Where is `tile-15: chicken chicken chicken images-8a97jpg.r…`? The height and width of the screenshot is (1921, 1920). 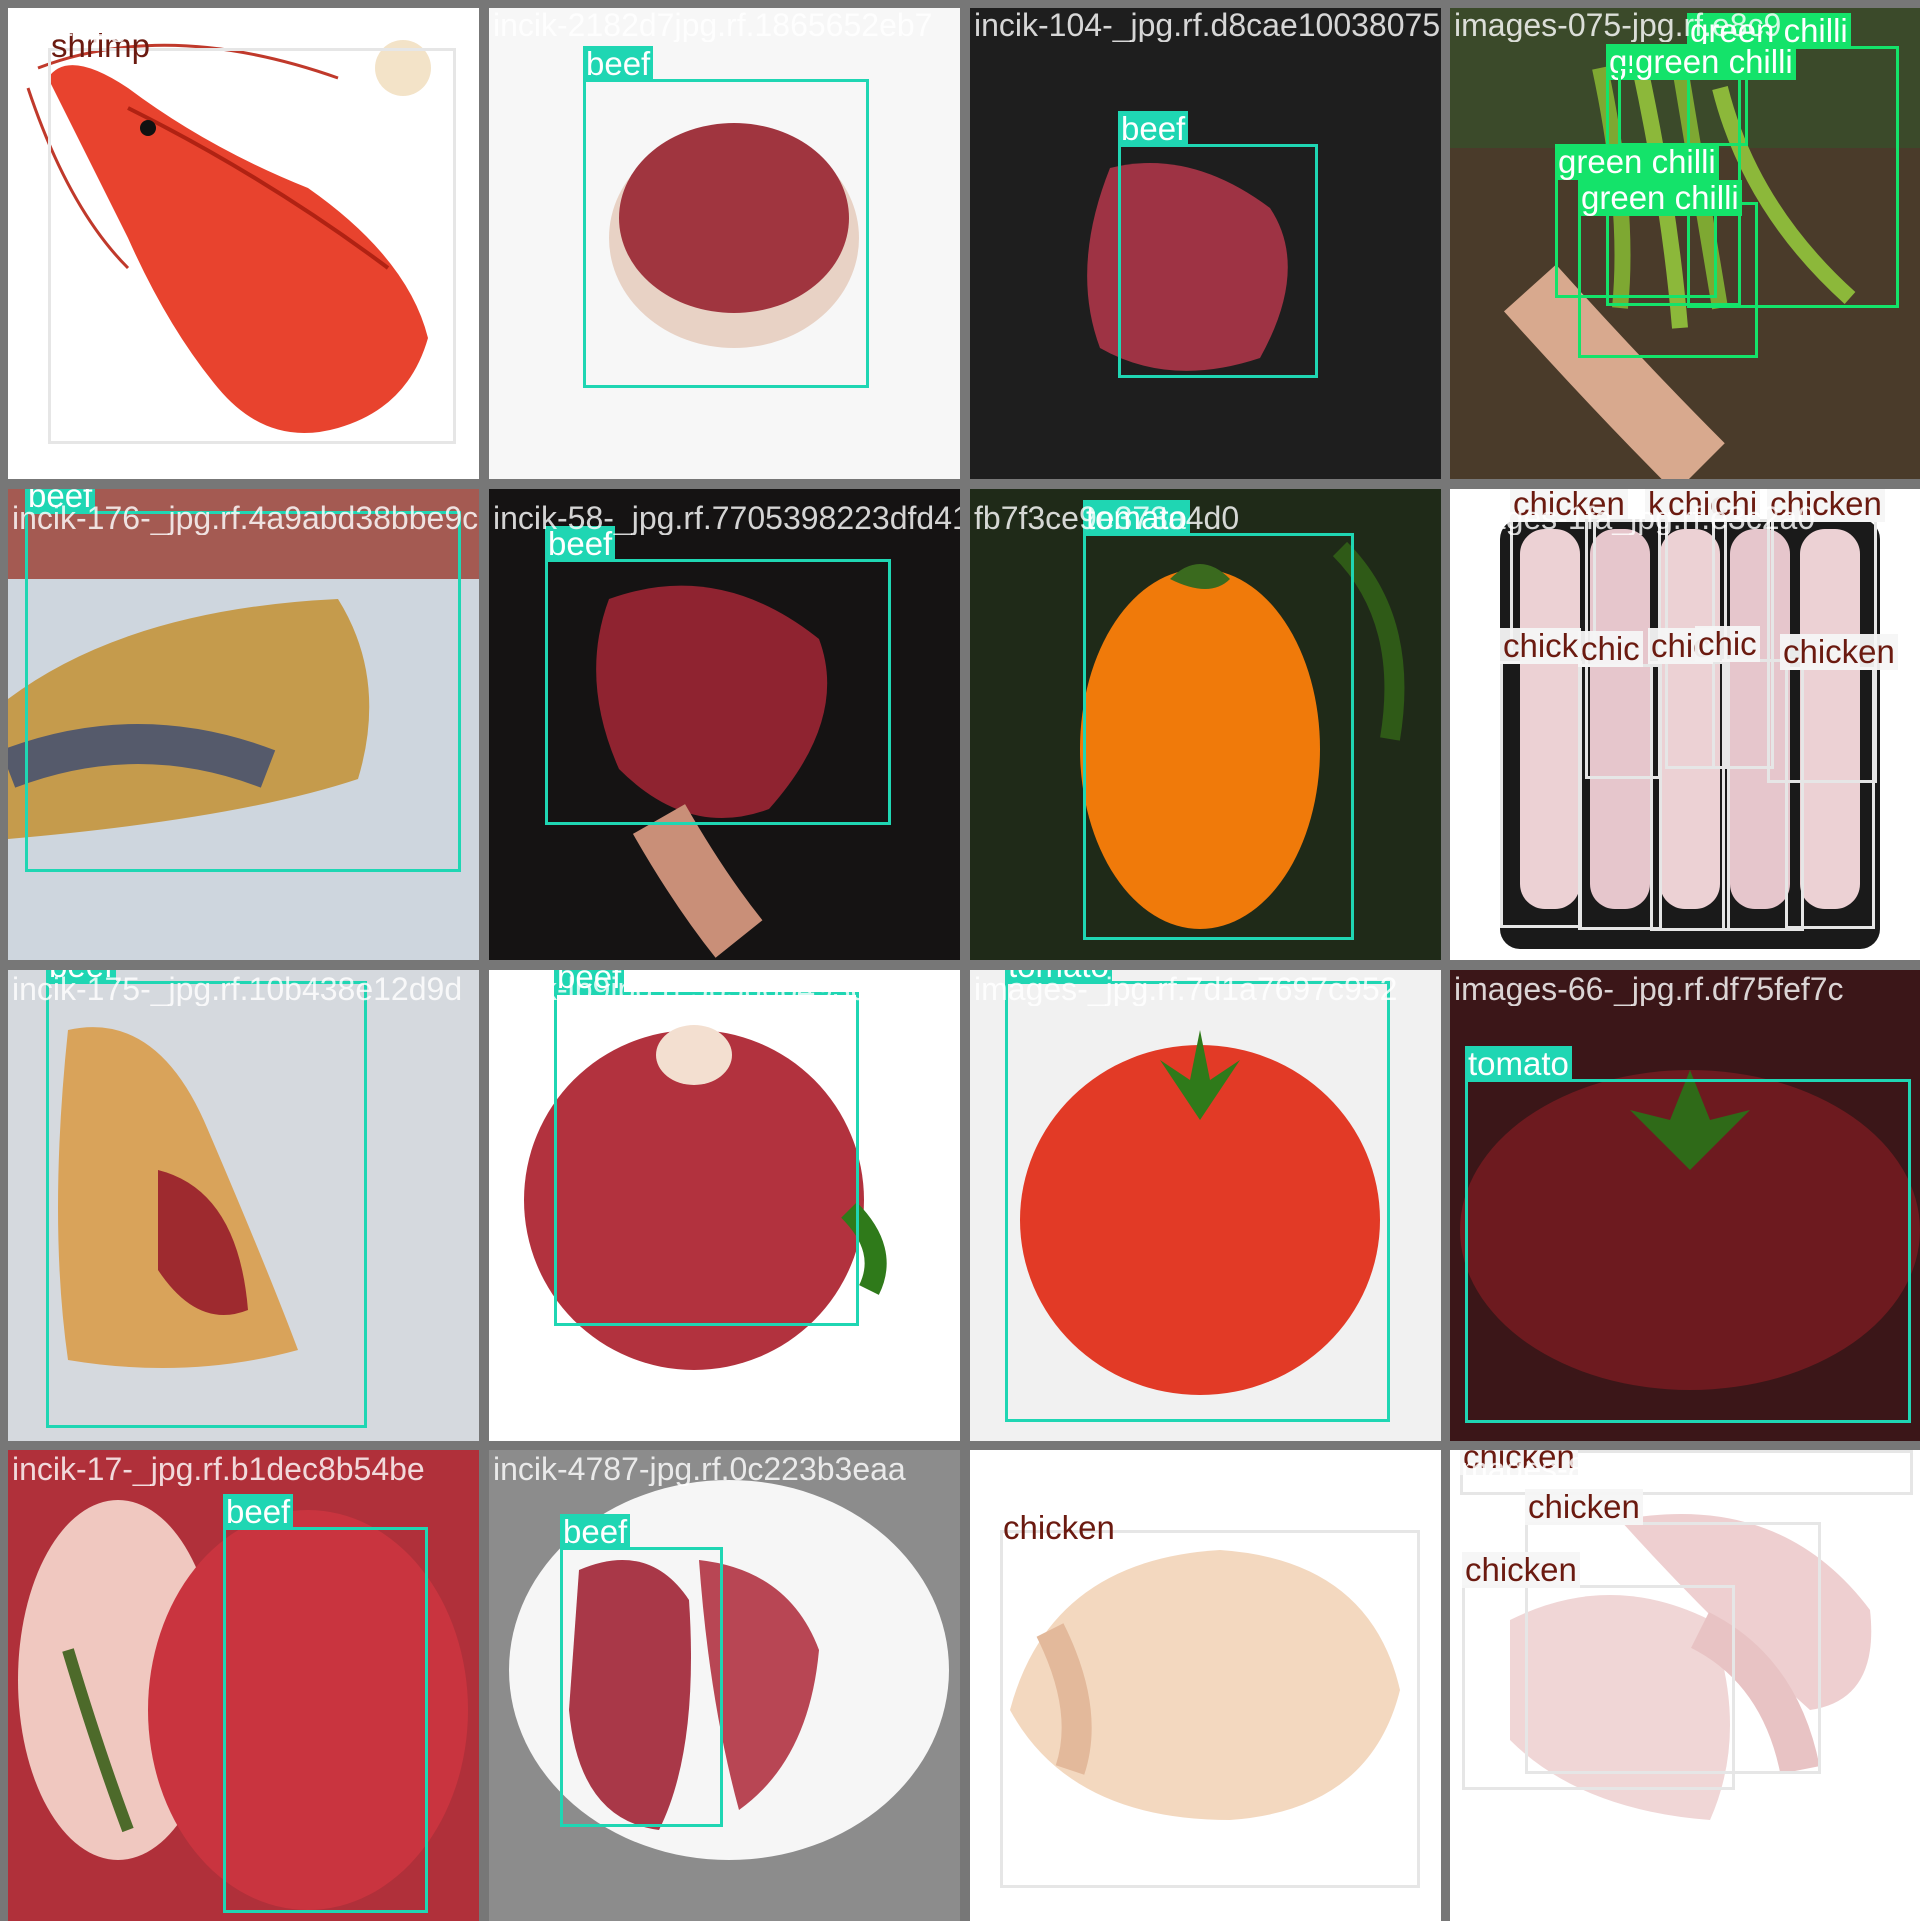 tile-15: chicken chicken chicken images-8a97jpg.r… is located at coordinates (1685, 1685).